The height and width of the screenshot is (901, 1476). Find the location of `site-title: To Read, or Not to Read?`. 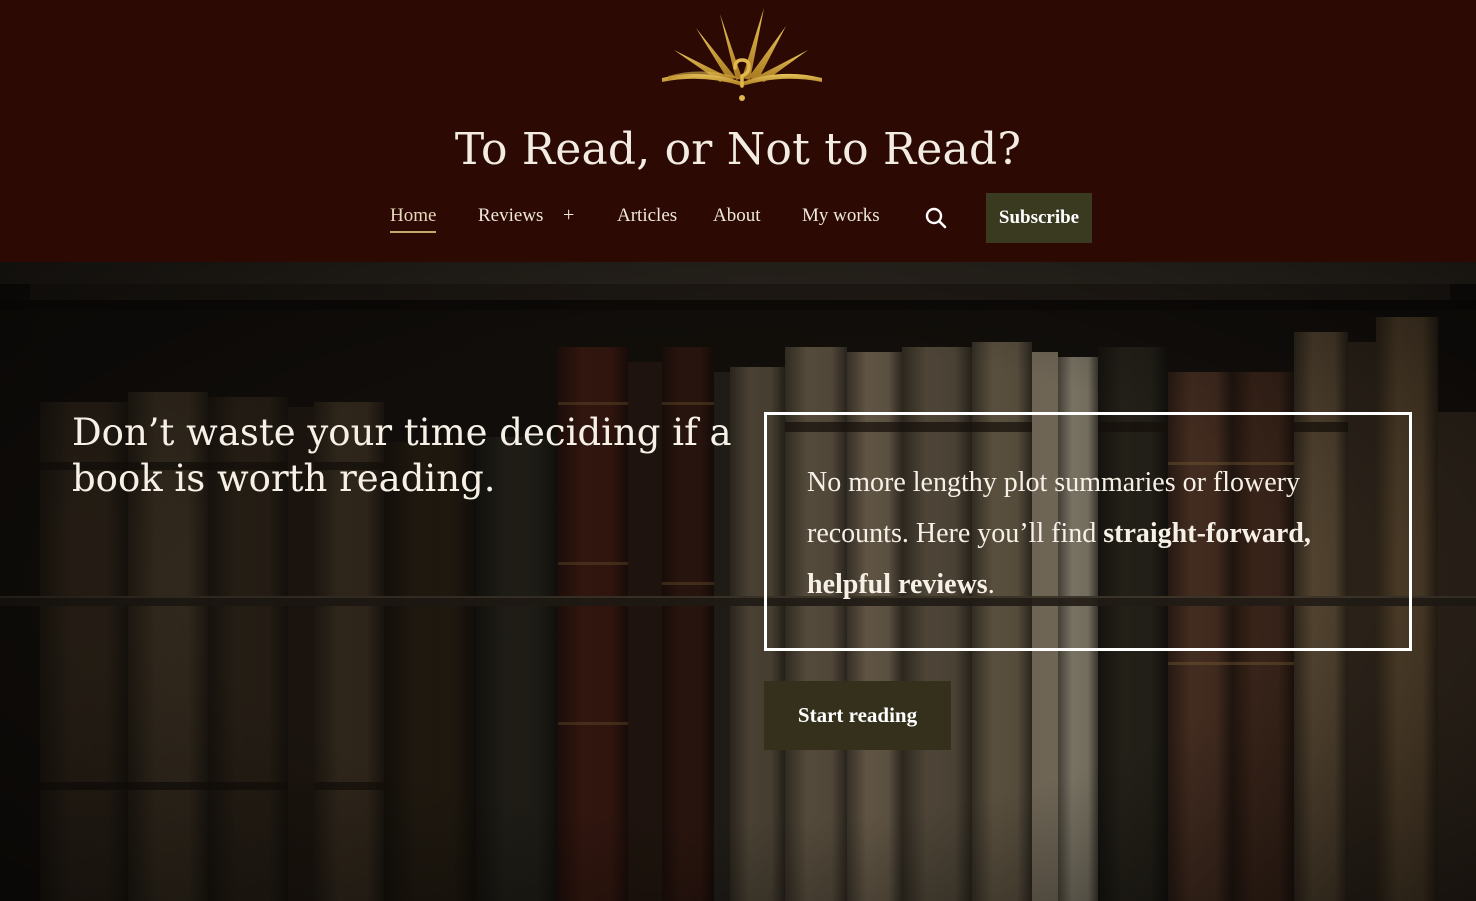

site-title: To Read, or Not to Read? is located at coordinates (738, 149).